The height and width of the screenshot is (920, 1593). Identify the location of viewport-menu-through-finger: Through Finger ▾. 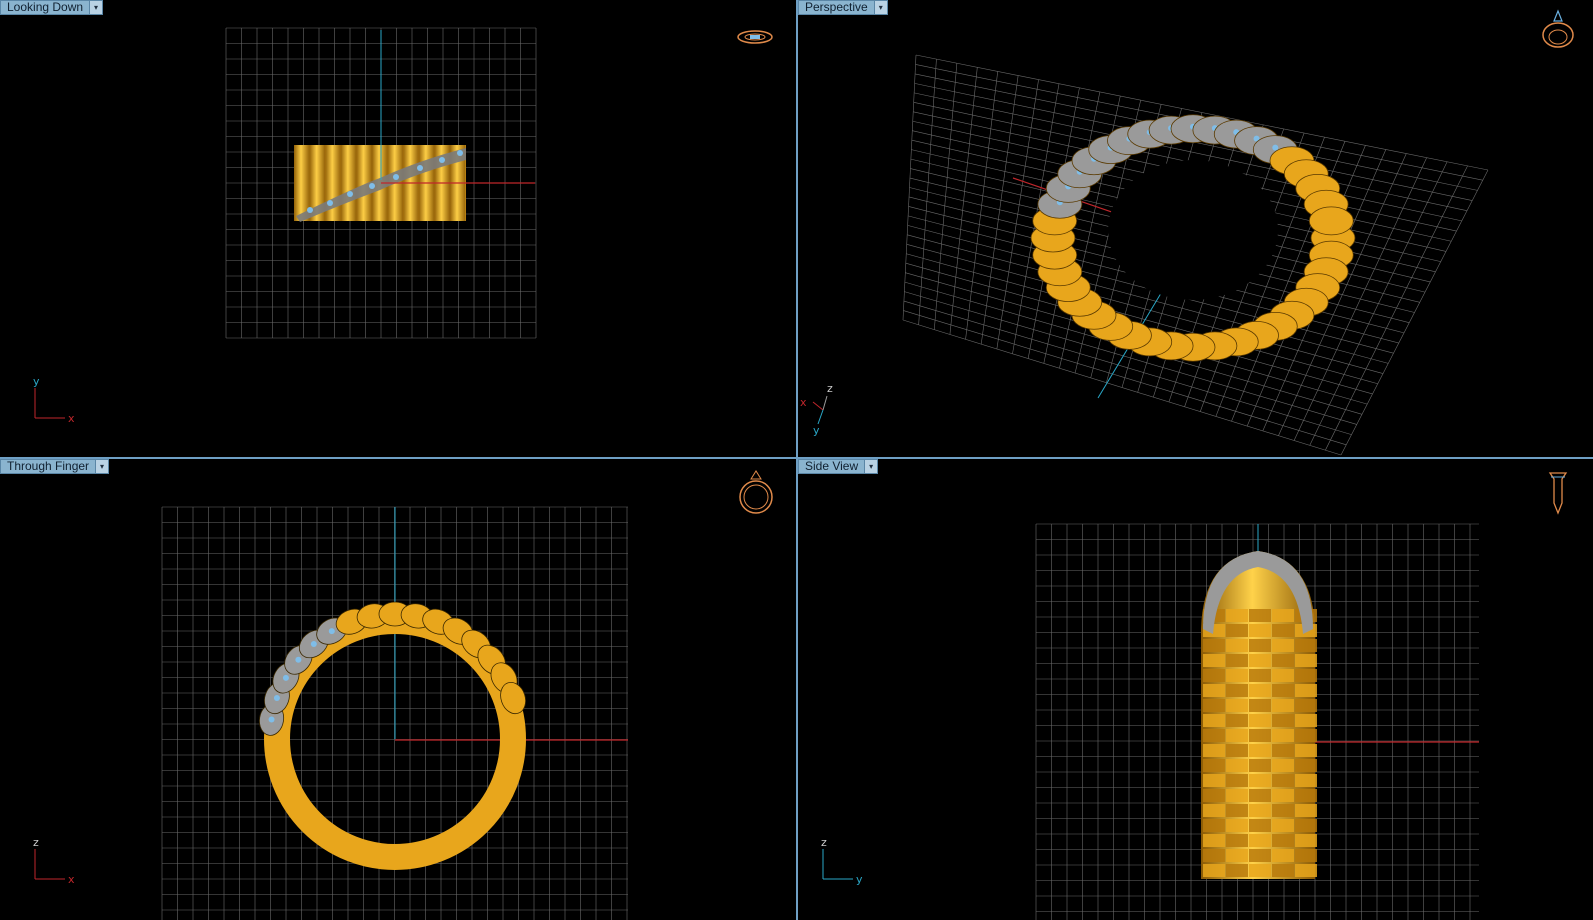
(55, 466).